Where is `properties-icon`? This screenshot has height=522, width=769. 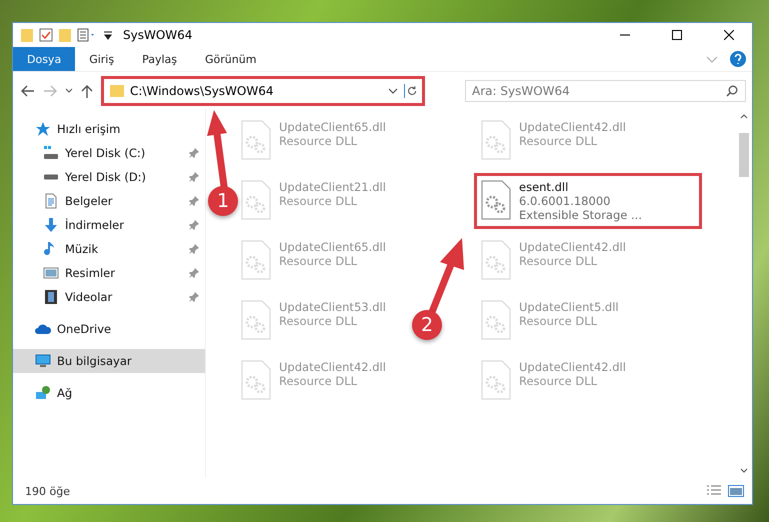
properties-icon is located at coordinates (87, 35).